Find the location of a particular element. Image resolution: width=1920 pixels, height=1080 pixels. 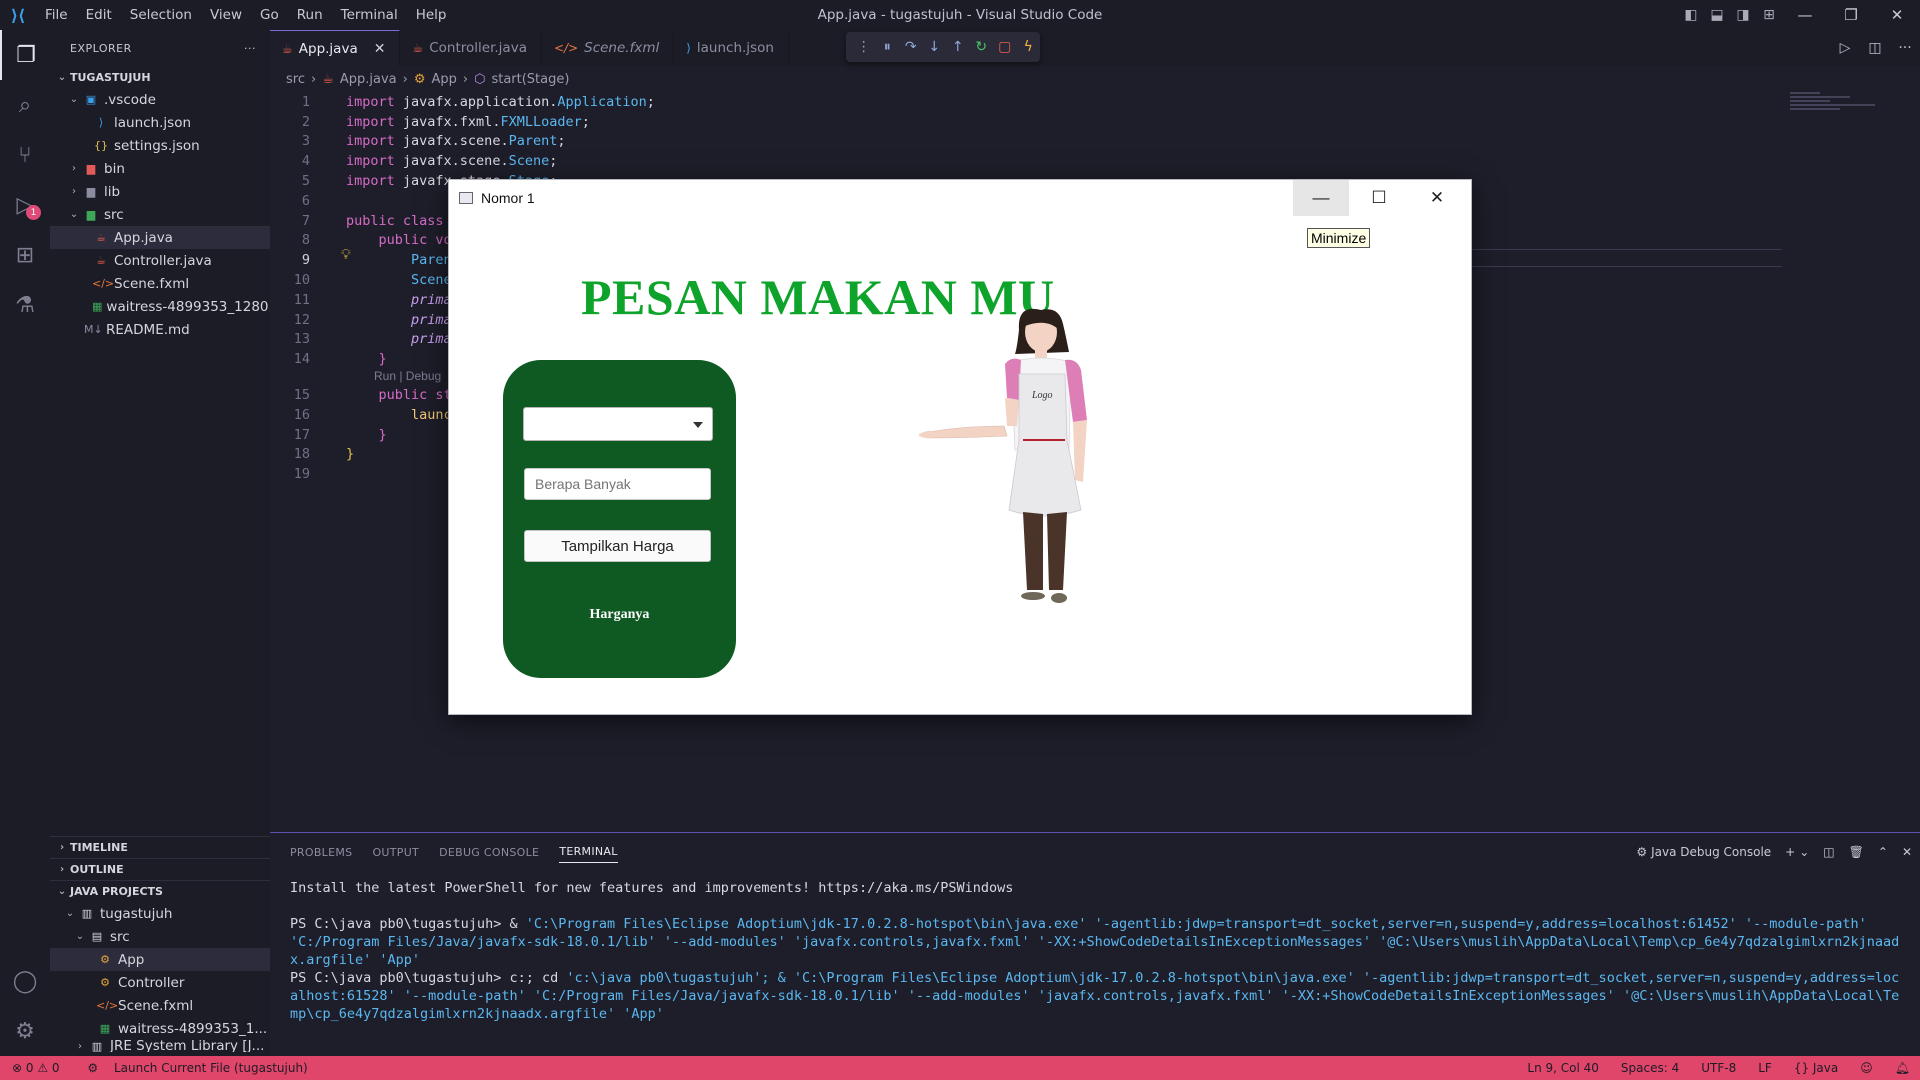

tab-output: OUTPUT is located at coordinates (395, 852).